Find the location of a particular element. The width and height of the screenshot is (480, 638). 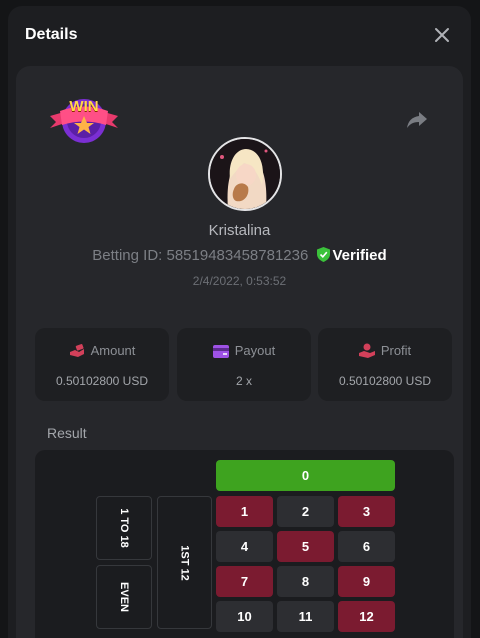

betting-id-row: Betting ID: 58519483458781236 Verified is located at coordinates (239, 255).